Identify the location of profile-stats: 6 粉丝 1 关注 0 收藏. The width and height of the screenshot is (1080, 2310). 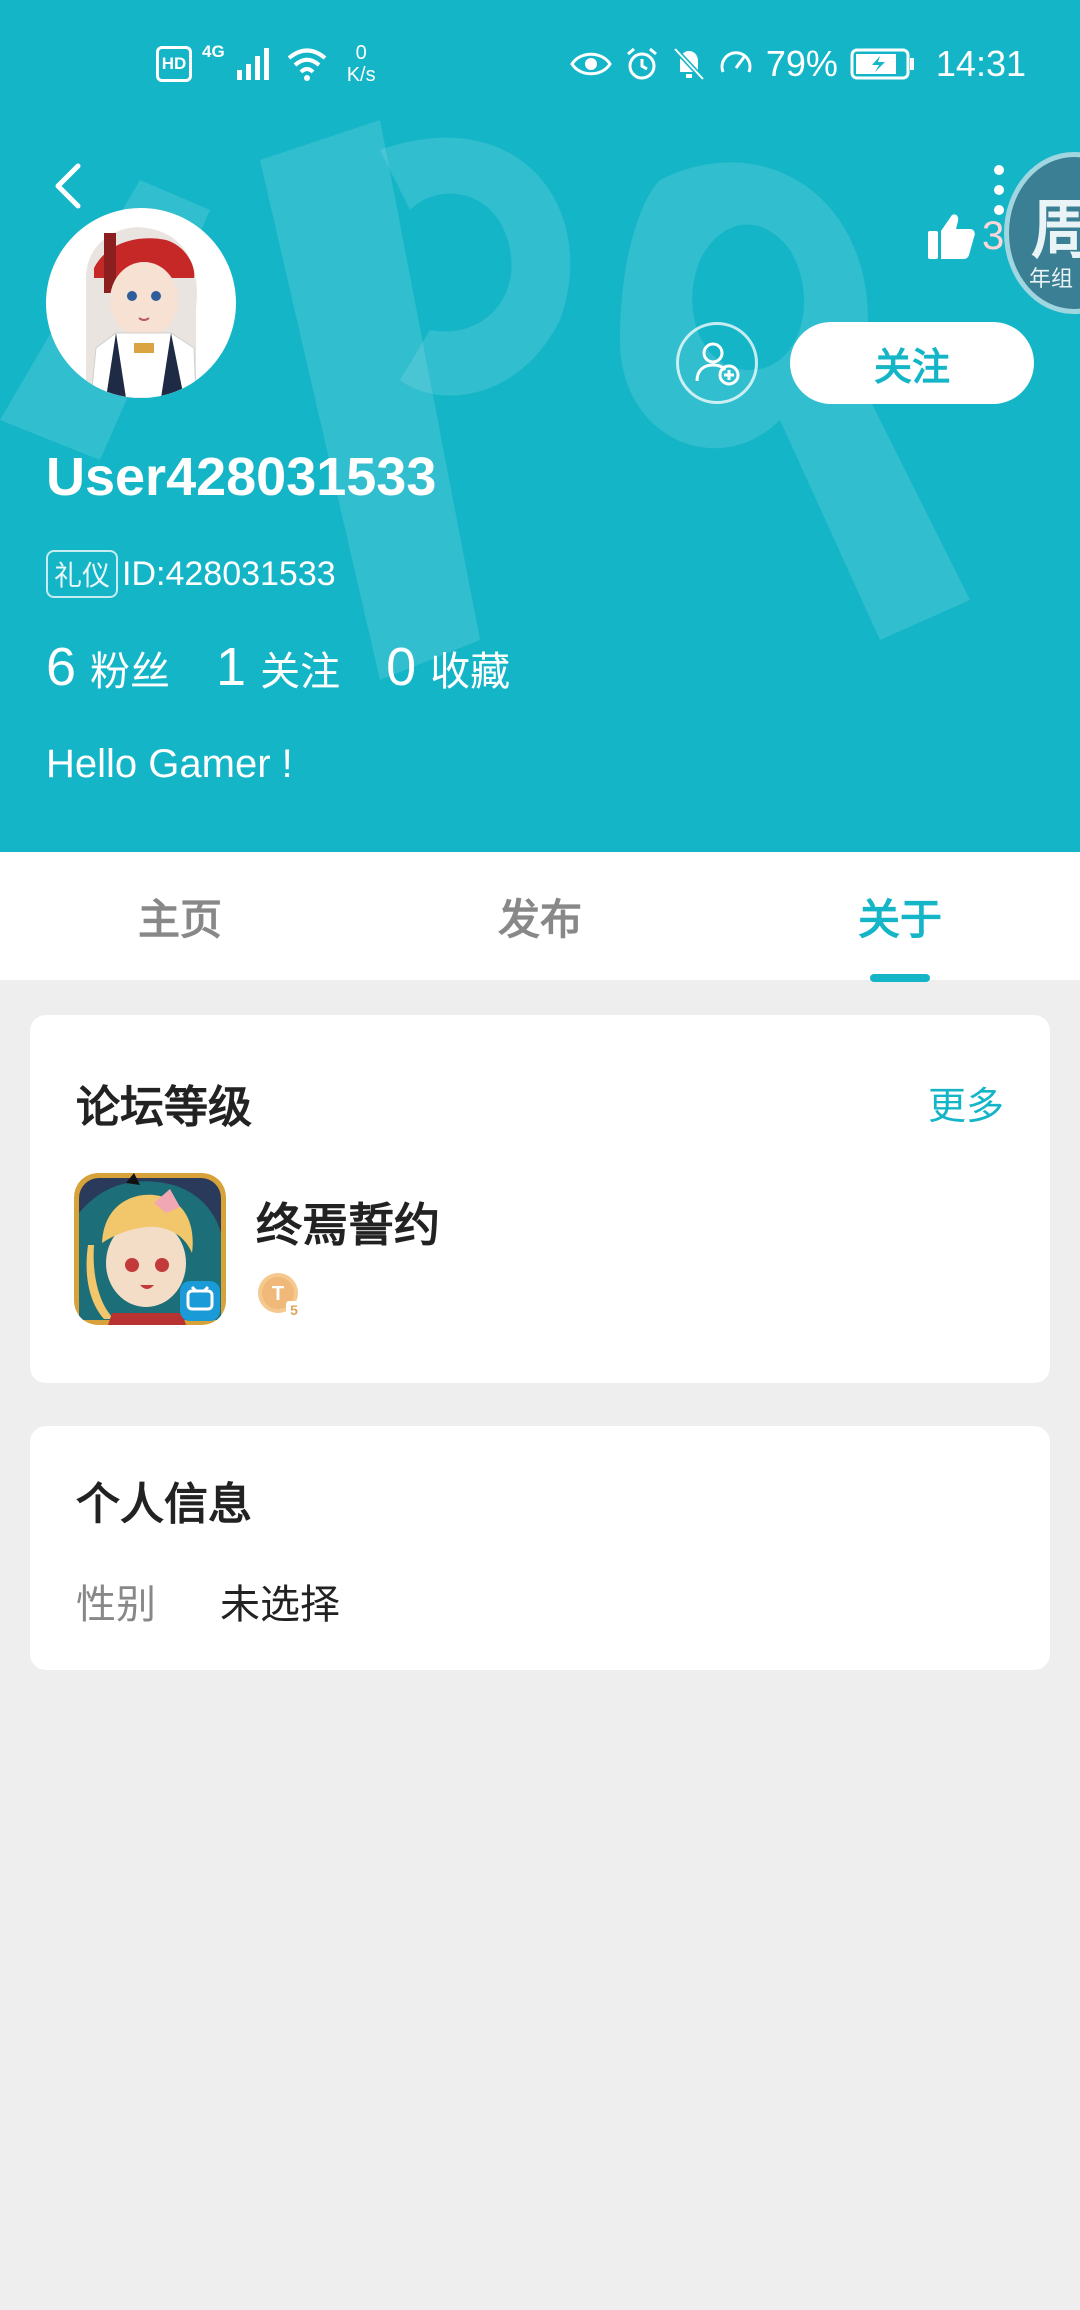
(301, 667).